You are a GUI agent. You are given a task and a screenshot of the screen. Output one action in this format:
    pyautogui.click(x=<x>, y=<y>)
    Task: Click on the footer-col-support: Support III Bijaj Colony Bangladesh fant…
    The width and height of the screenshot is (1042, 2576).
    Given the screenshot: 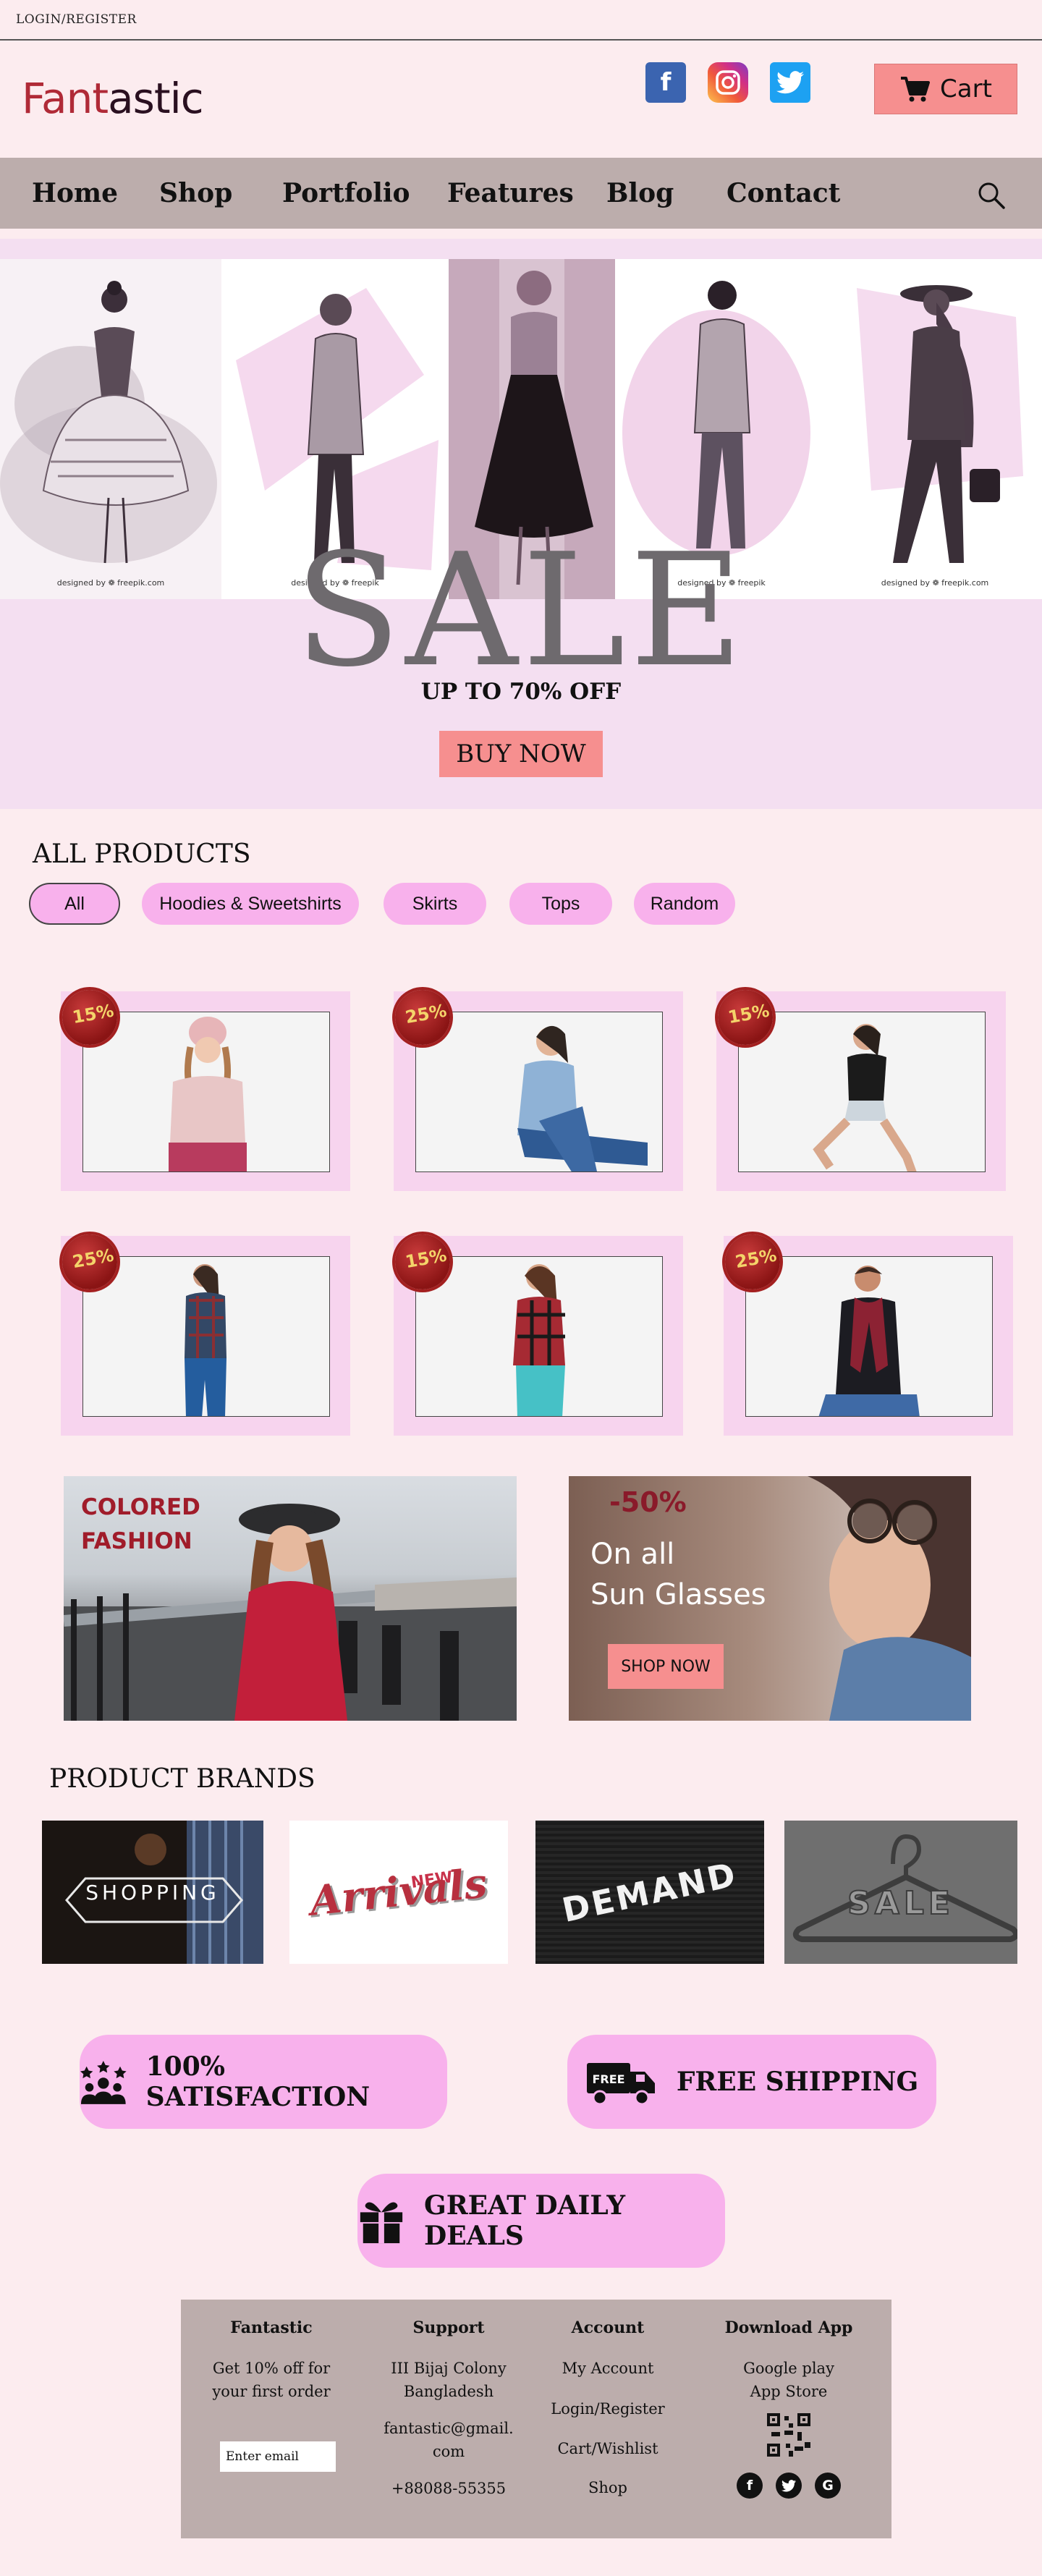 What is the action you would take?
    pyautogui.click(x=448, y=2409)
    